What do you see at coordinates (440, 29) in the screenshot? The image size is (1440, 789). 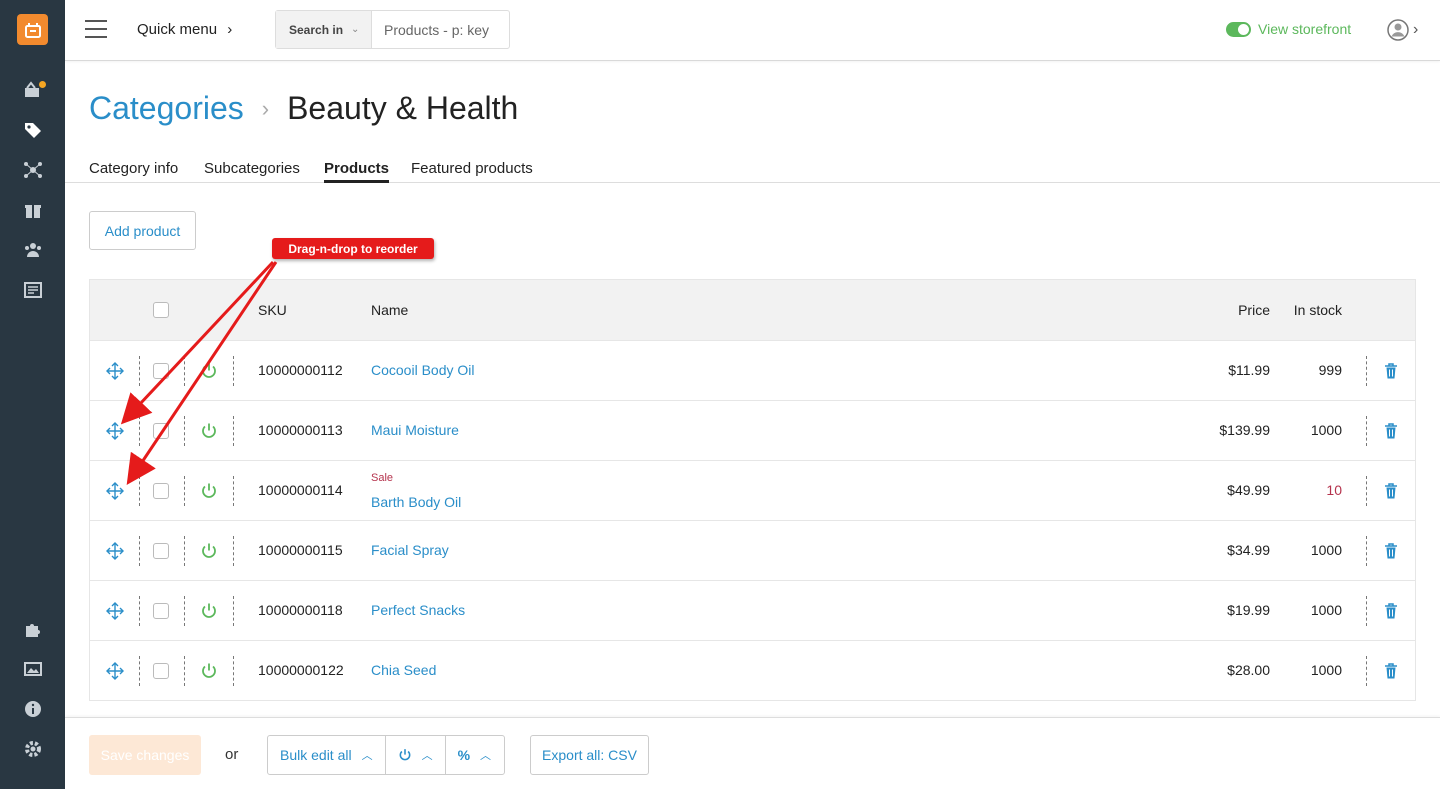 I see `search-input` at bounding box center [440, 29].